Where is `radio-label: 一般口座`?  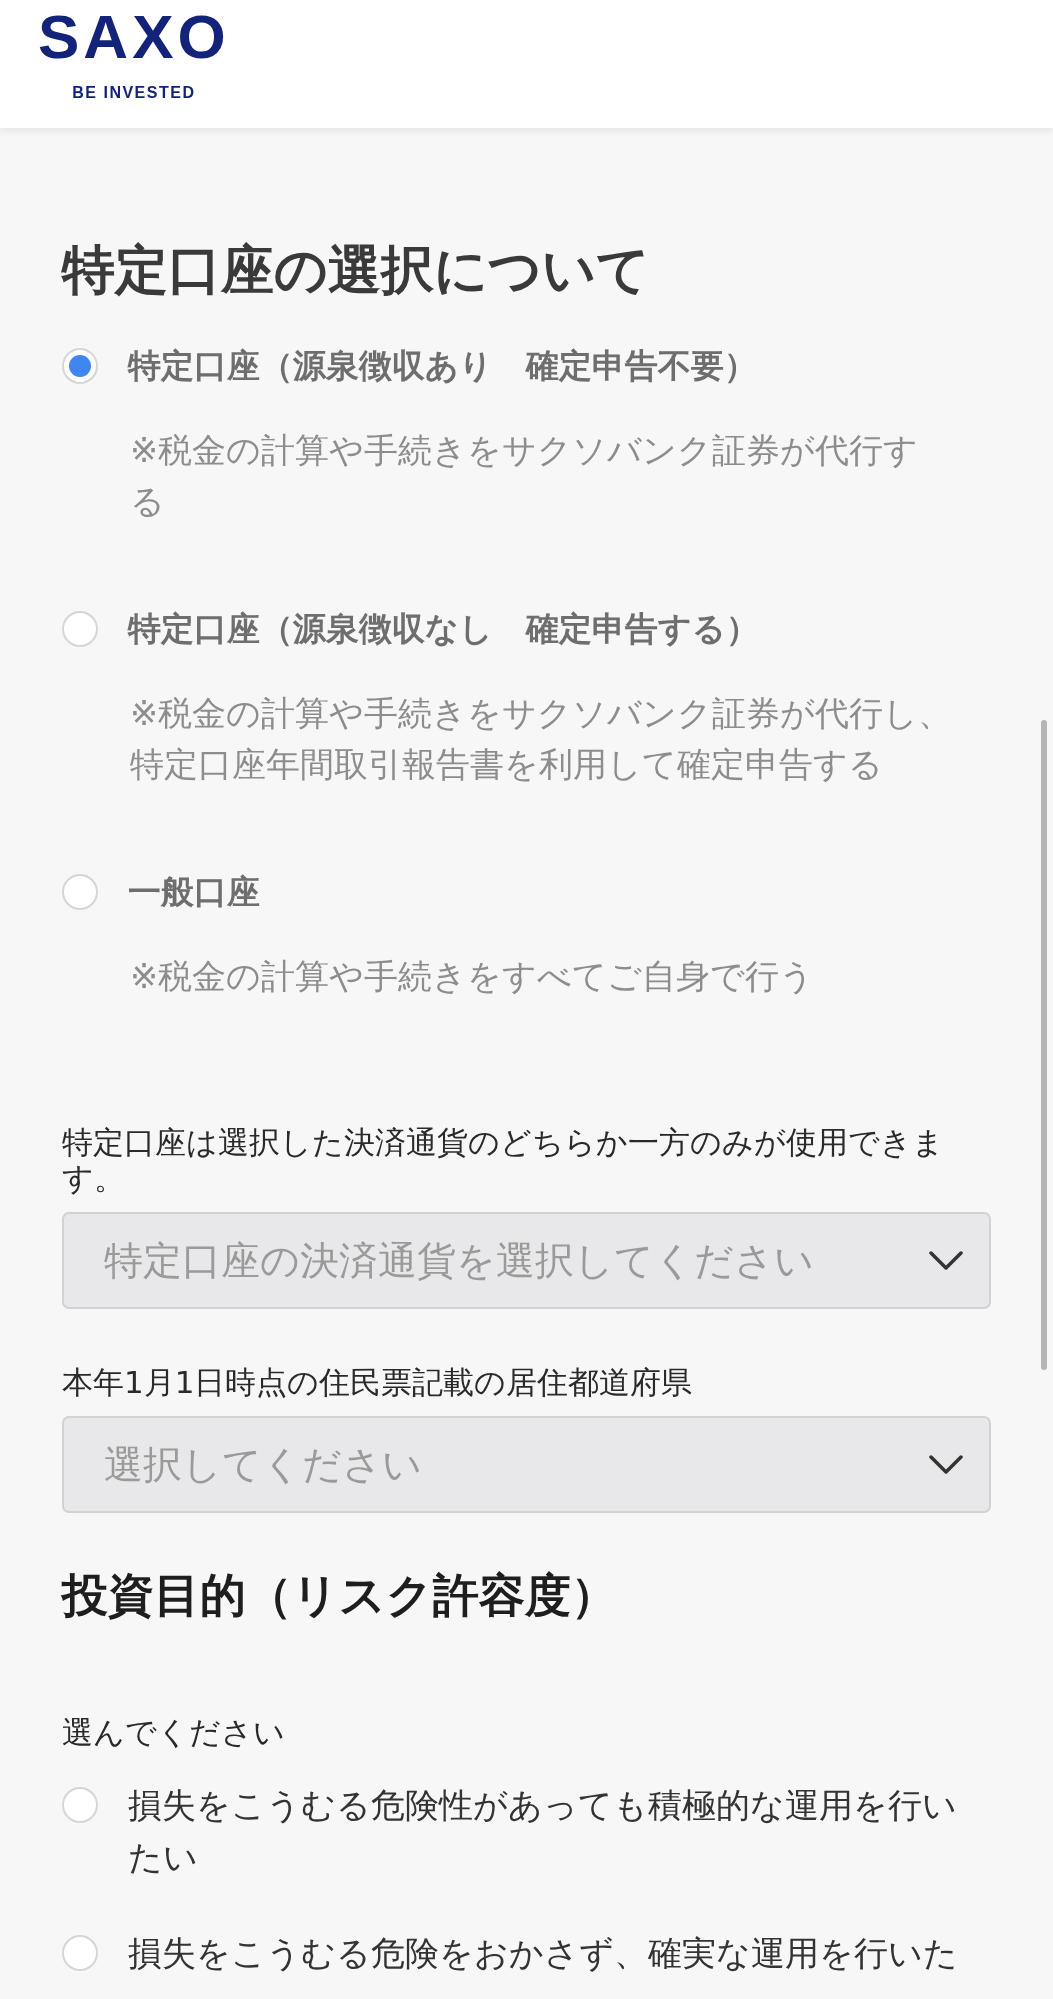 radio-label: 一般口座 is located at coordinates (194, 892).